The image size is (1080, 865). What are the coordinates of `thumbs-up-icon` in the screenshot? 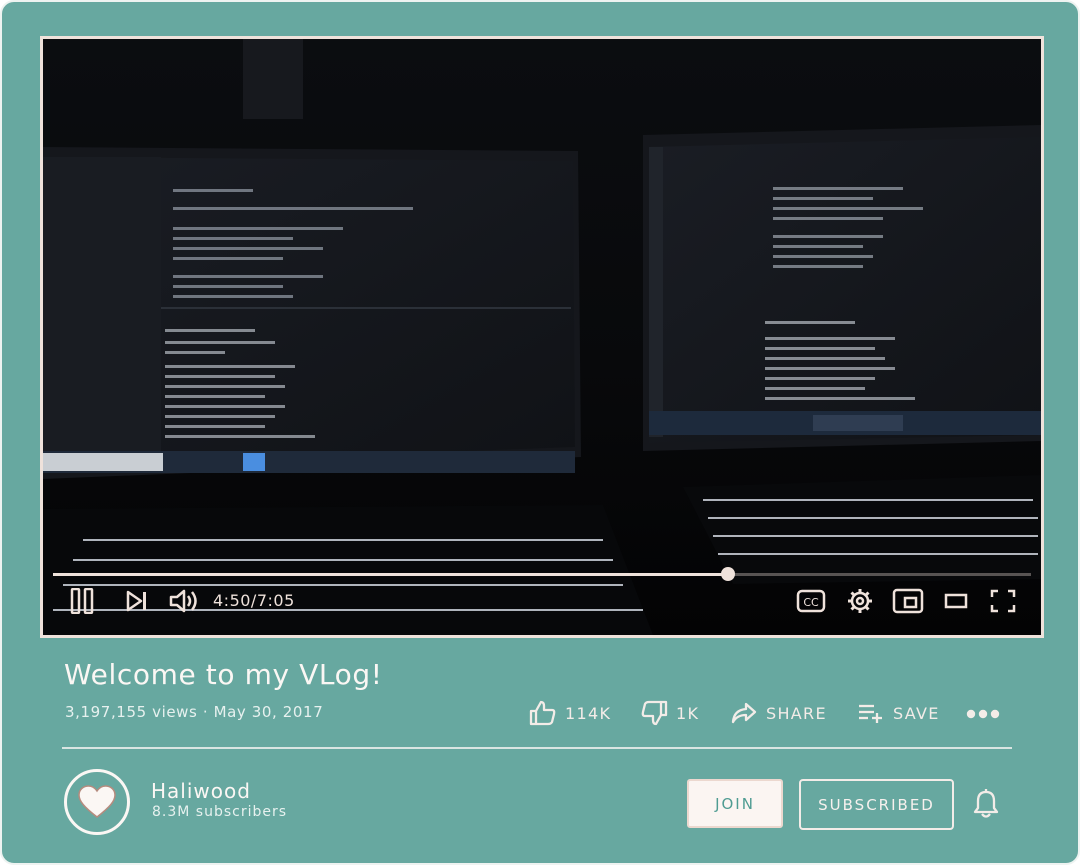 It's located at (542, 713).